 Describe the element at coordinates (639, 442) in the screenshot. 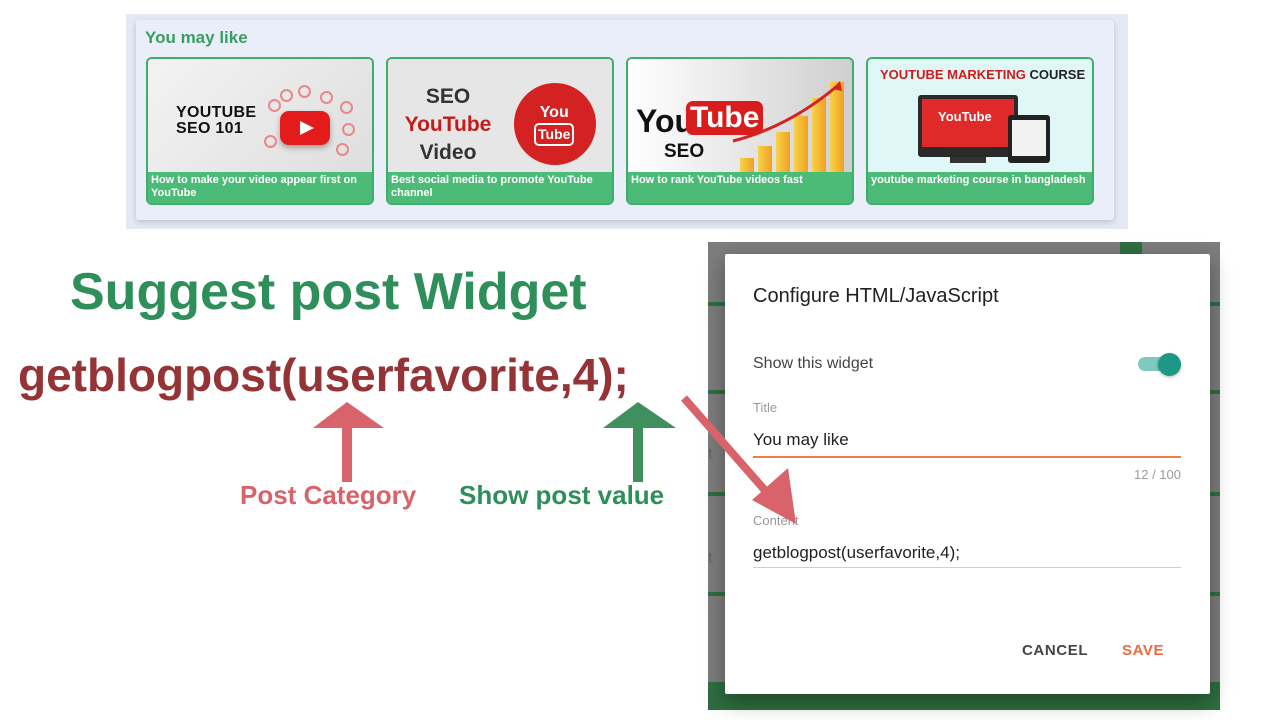

I see `show-post-value-arrow` at that location.